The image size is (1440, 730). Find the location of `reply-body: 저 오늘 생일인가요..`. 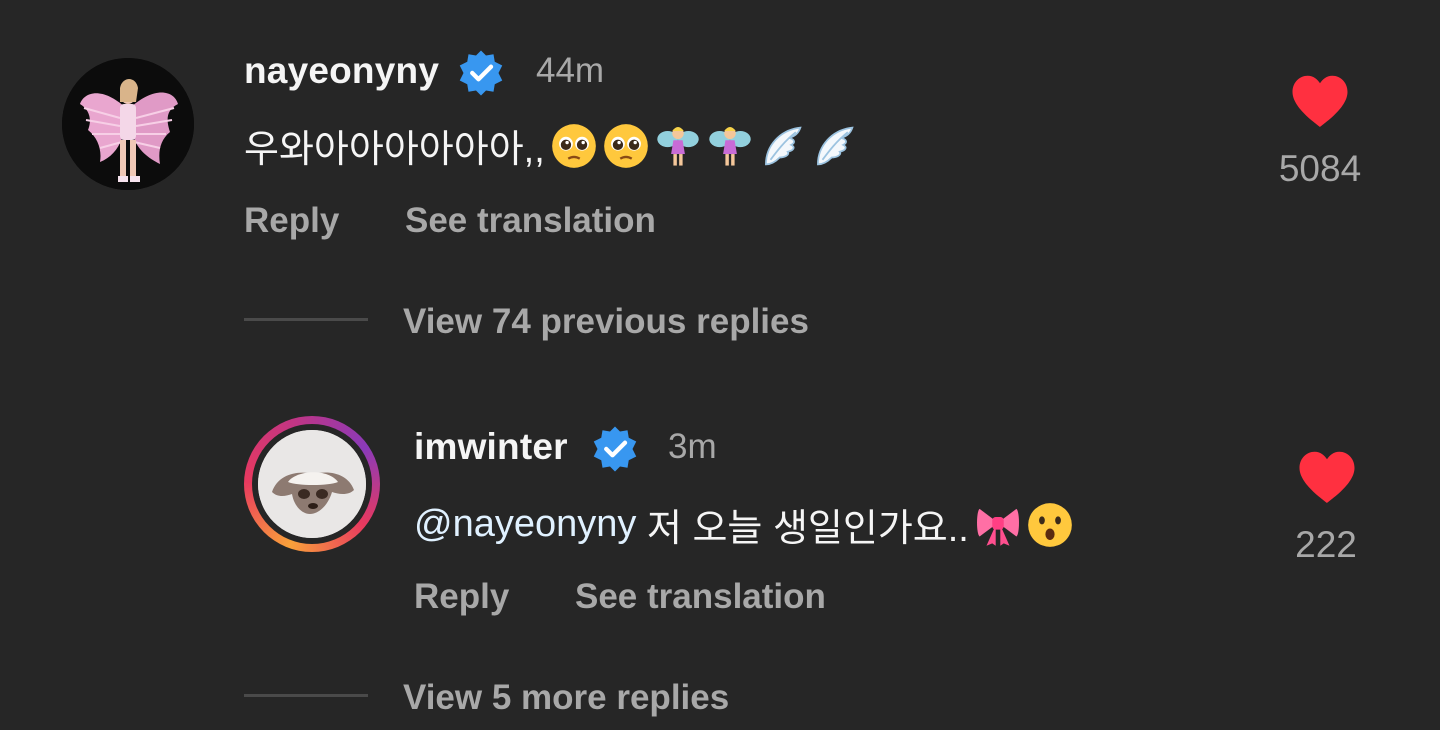

reply-body: 저 오늘 생일인가요.. is located at coordinates (802, 529).